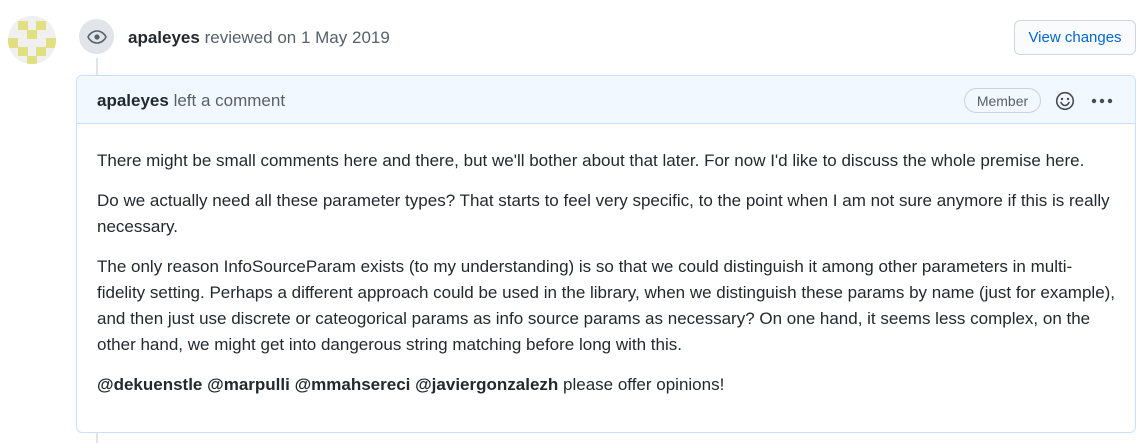 This screenshot has width=1145, height=443. Describe the element at coordinates (248, 384) in the screenshot. I see `user-mention-link: @marpulli` at that location.